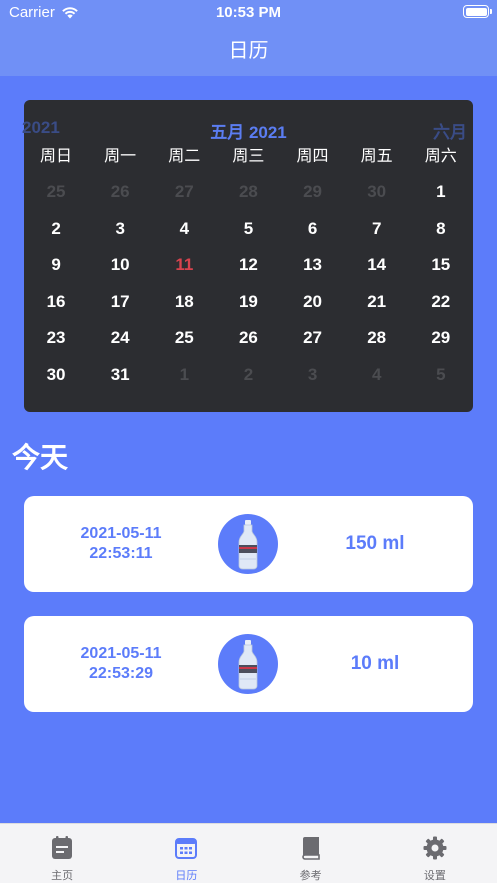  I want to click on calendar-day: 14, so click(377, 265).